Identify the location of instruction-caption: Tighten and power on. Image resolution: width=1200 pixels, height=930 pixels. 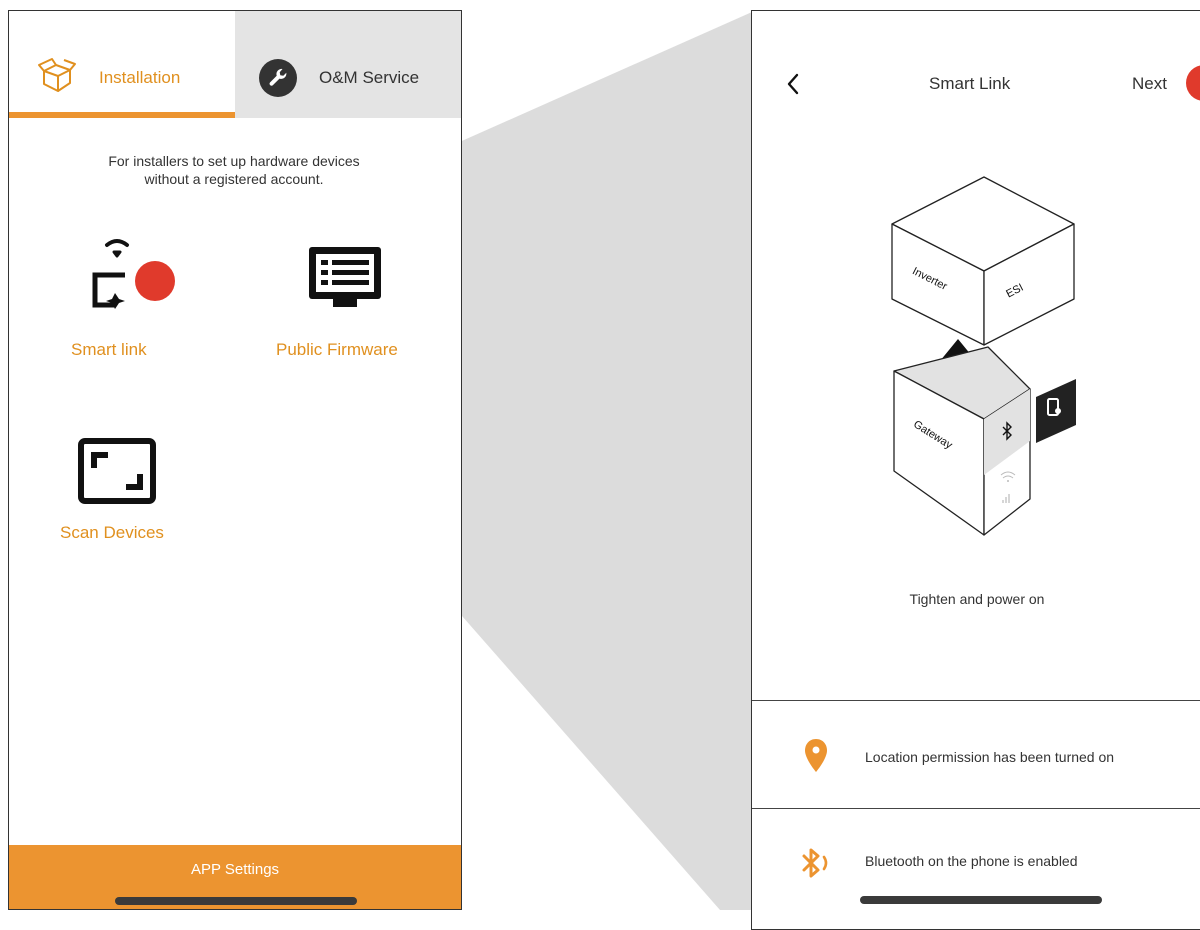
(977, 599).